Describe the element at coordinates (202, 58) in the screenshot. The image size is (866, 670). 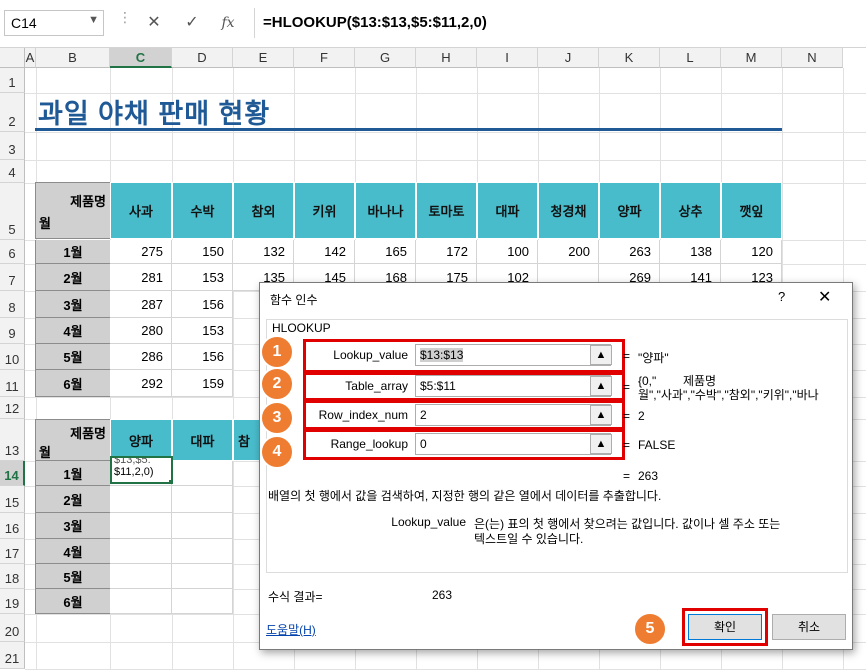
I see `column-header-d: D` at that location.